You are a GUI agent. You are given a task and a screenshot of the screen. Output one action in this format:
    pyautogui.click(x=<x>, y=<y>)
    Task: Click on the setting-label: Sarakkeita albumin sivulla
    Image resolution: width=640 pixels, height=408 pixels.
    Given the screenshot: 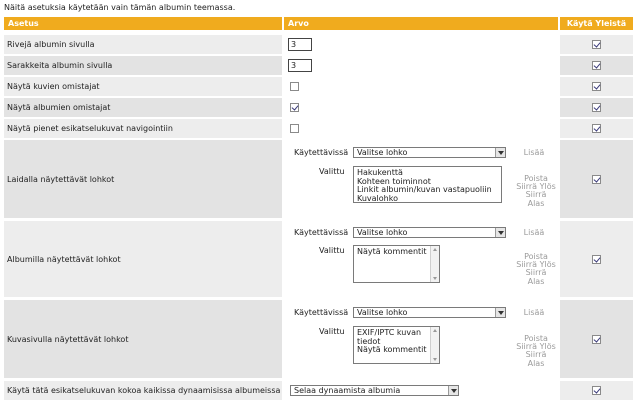 What is the action you would take?
    pyautogui.click(x=143, y=65)
    